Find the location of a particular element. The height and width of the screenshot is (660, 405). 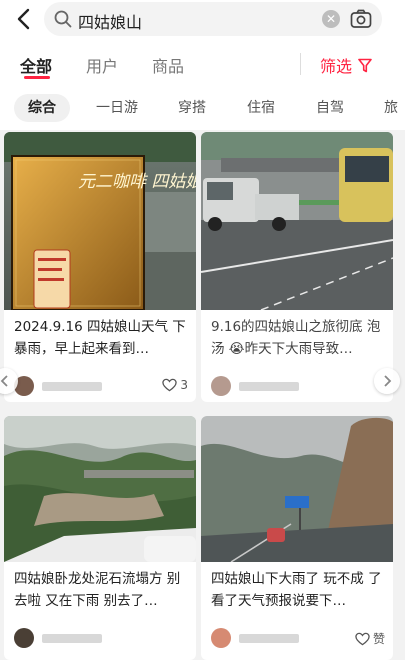

tab-all: 全部 is located at coordinates (36, 65).